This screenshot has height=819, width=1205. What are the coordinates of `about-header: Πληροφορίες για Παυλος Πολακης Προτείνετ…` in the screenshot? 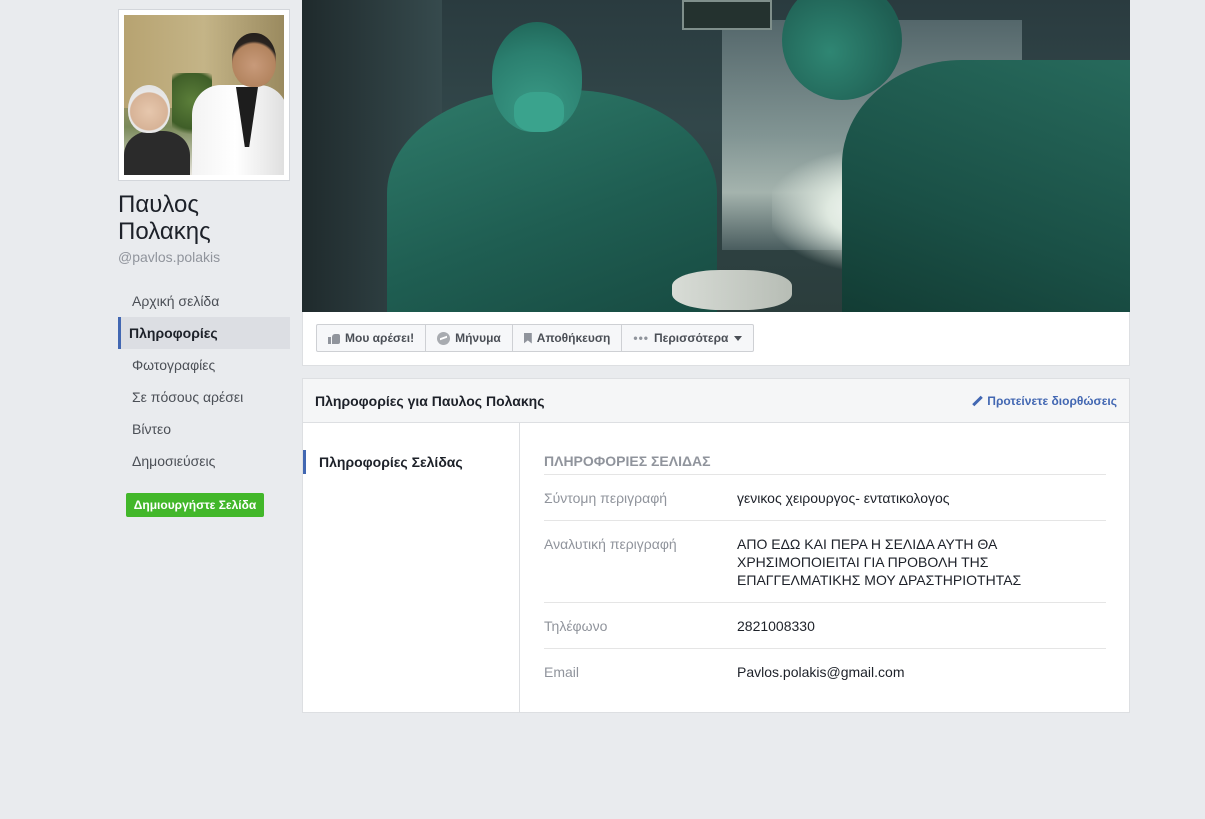 It's located at (716, 401).